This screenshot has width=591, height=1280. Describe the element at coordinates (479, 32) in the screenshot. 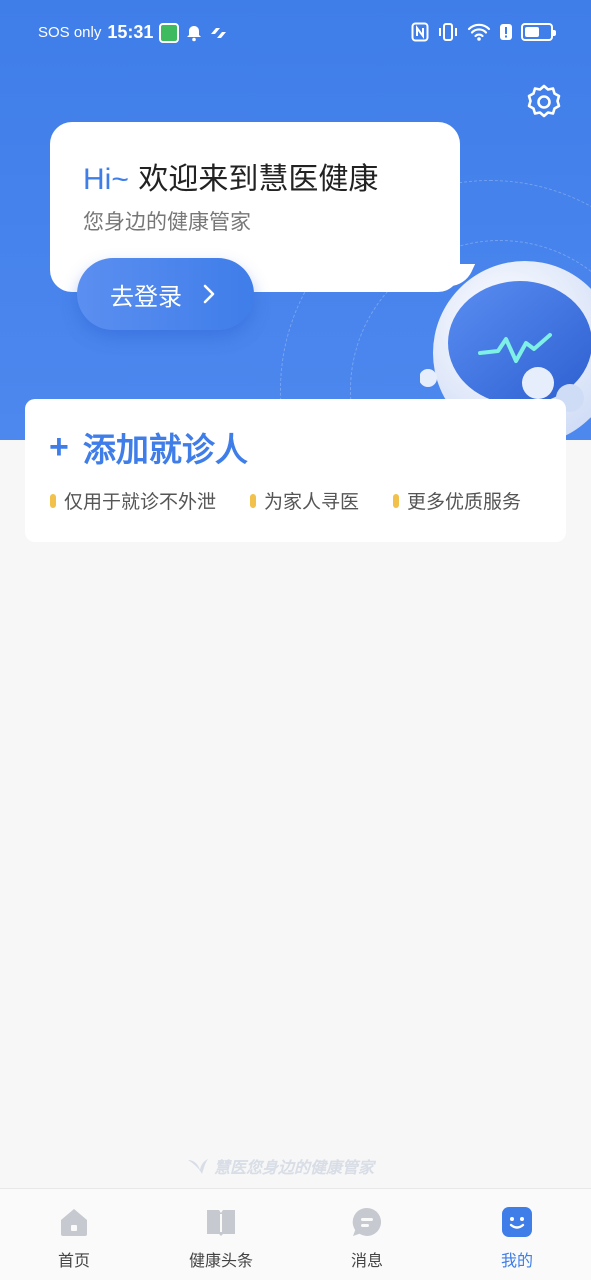

I see `wifi-icon` at that location.